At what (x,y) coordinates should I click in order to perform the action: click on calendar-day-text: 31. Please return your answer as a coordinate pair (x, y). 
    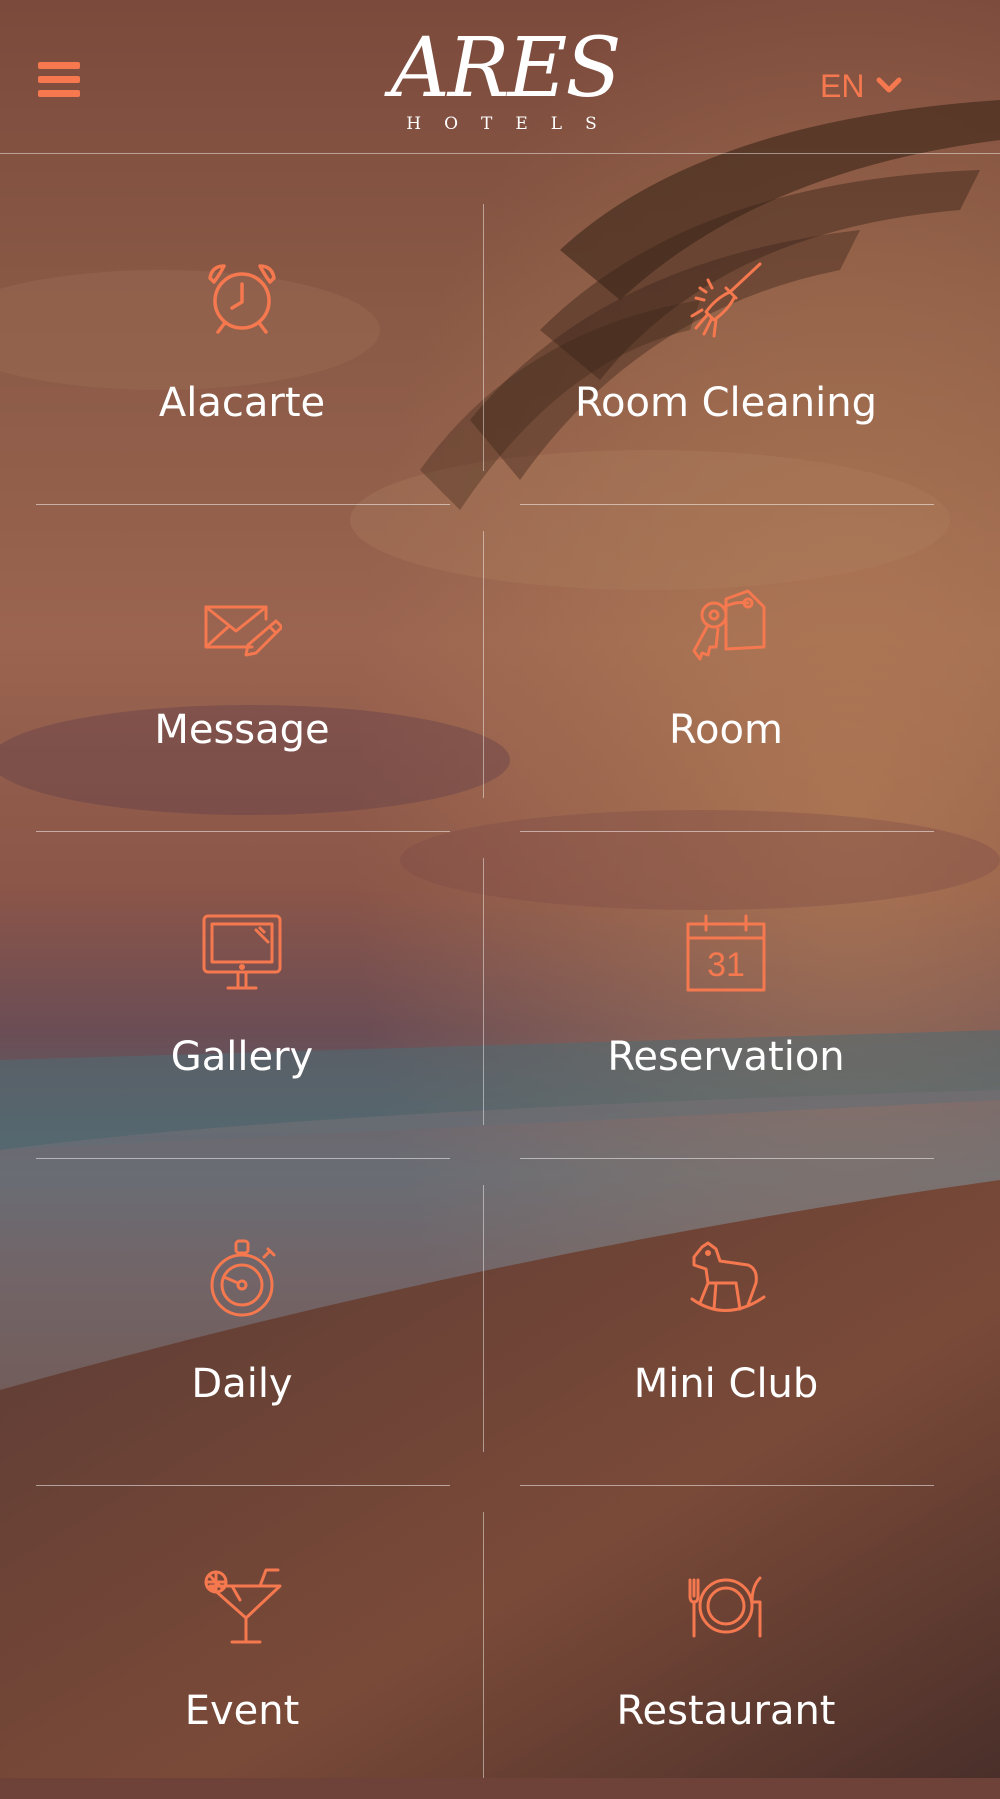
    Looking at the image, I should click on (726, 965).